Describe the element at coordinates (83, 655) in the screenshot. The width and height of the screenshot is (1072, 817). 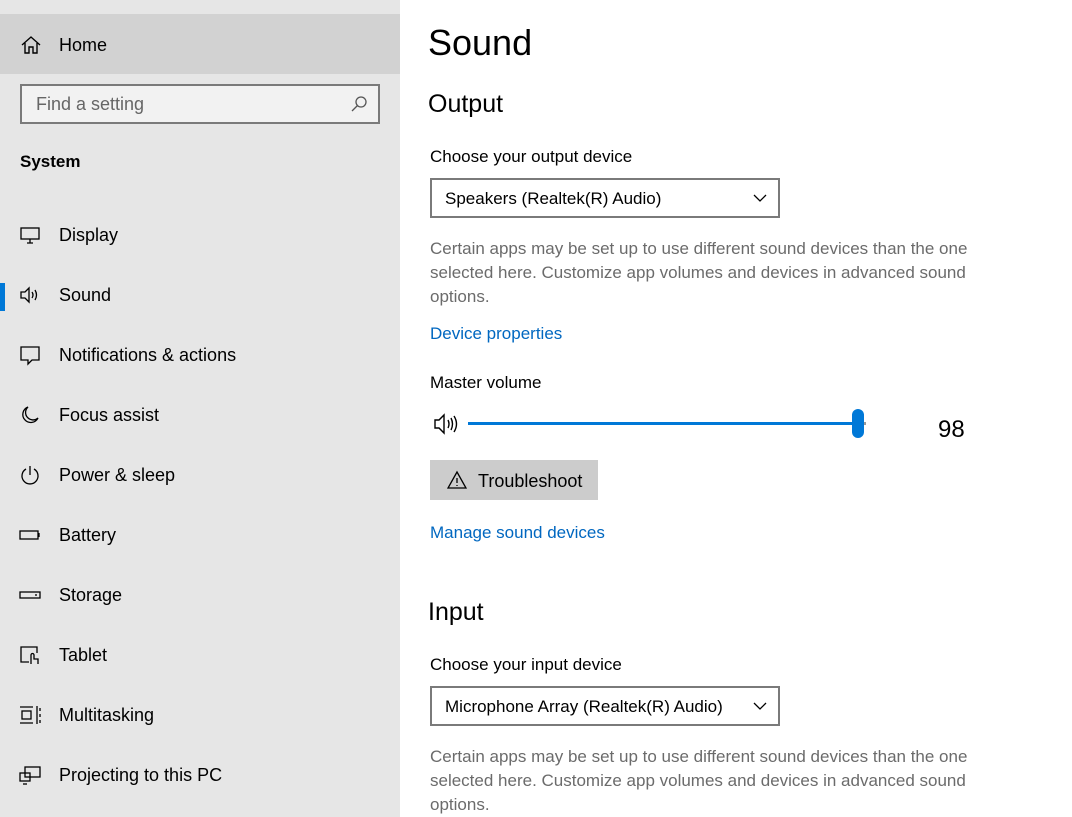
I see `sidebar-item-label: Tablet` at that location.